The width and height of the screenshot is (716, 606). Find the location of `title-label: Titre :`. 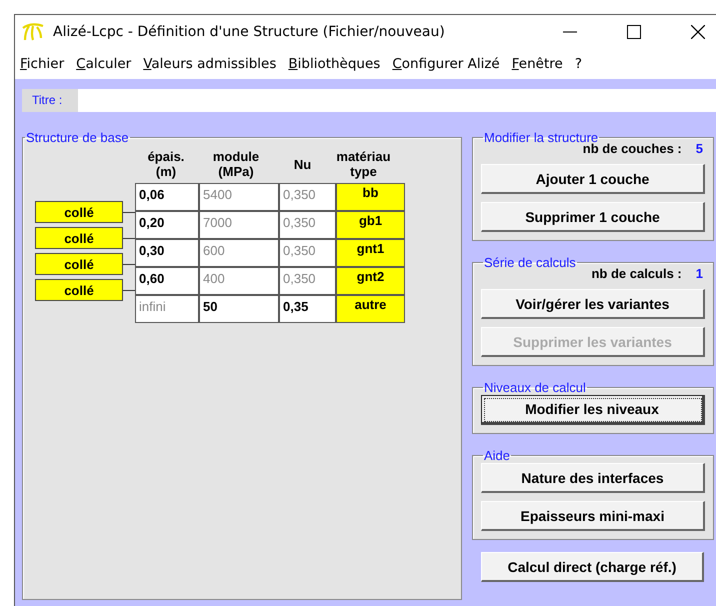

title-label: Titre : is located at coordinates (50, 100).